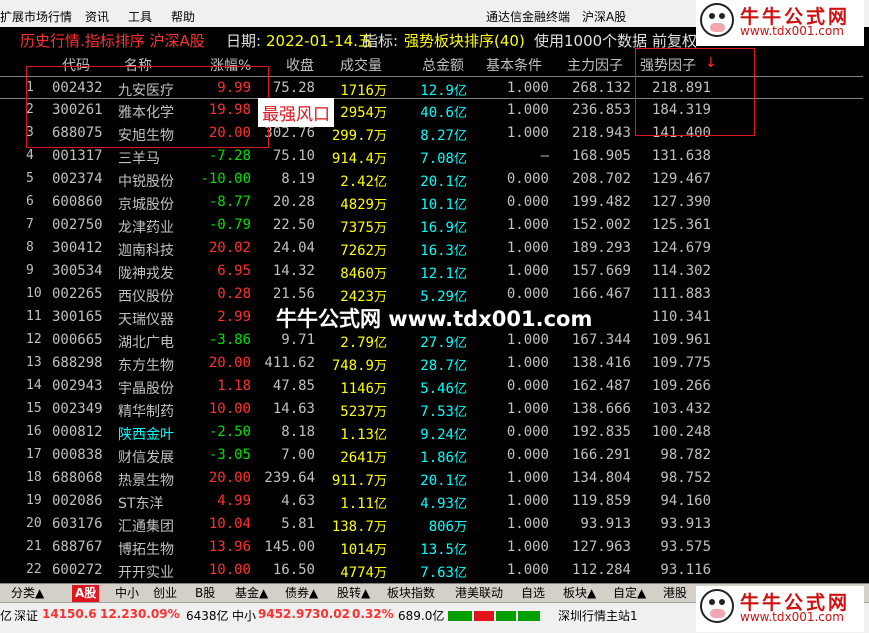  Describe the element at coordinates (460, 527) in the screenshot. I see `amount-unit: 万` at that location.